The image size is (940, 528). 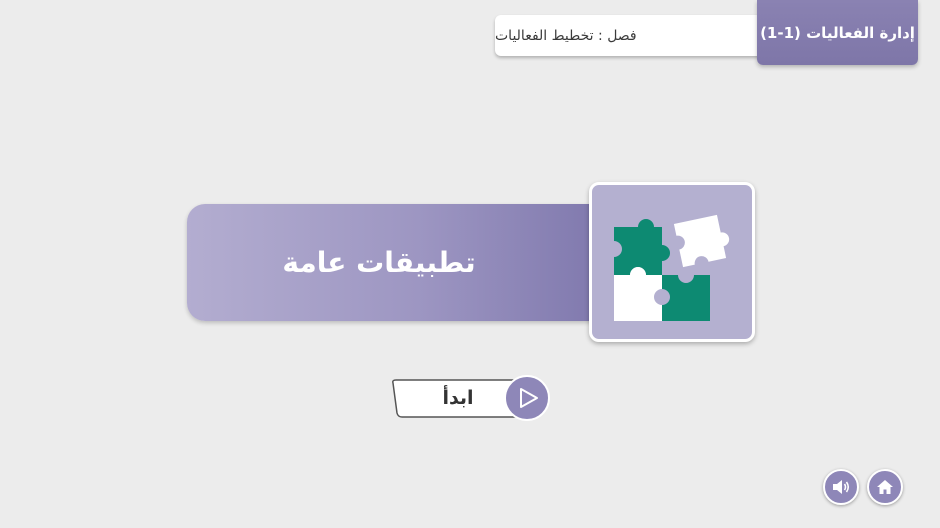 What do you see at coordinates (637, 35) in the screenshot?
I see `chapter-label-box: فصل : تخطيط الفعاليات` at bounding box center [637, 35].